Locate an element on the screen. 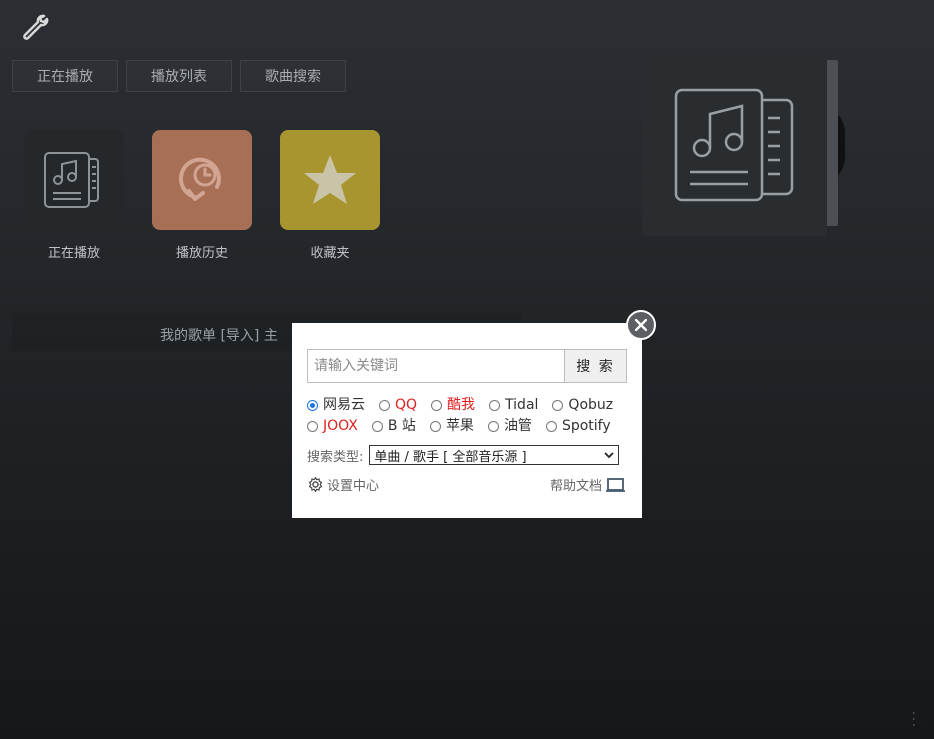  search-type-row: 搜索类型: 单曲 / 歌手 [ 全部音乐源 ] is located at coordinates (467, 455).